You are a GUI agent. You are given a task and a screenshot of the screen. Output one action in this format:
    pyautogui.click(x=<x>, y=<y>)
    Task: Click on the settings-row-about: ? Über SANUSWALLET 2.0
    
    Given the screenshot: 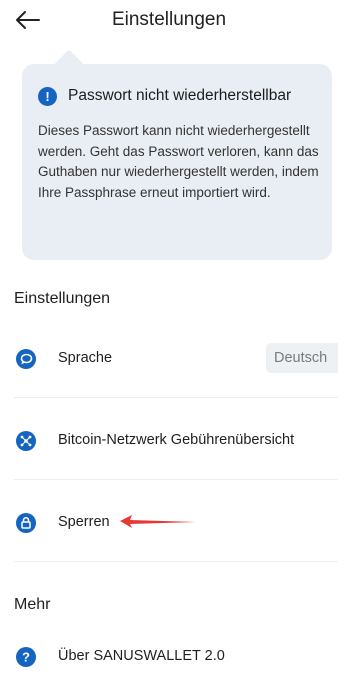 What is the action you would take?
    pyautogui.click(x=169, y=656)
    